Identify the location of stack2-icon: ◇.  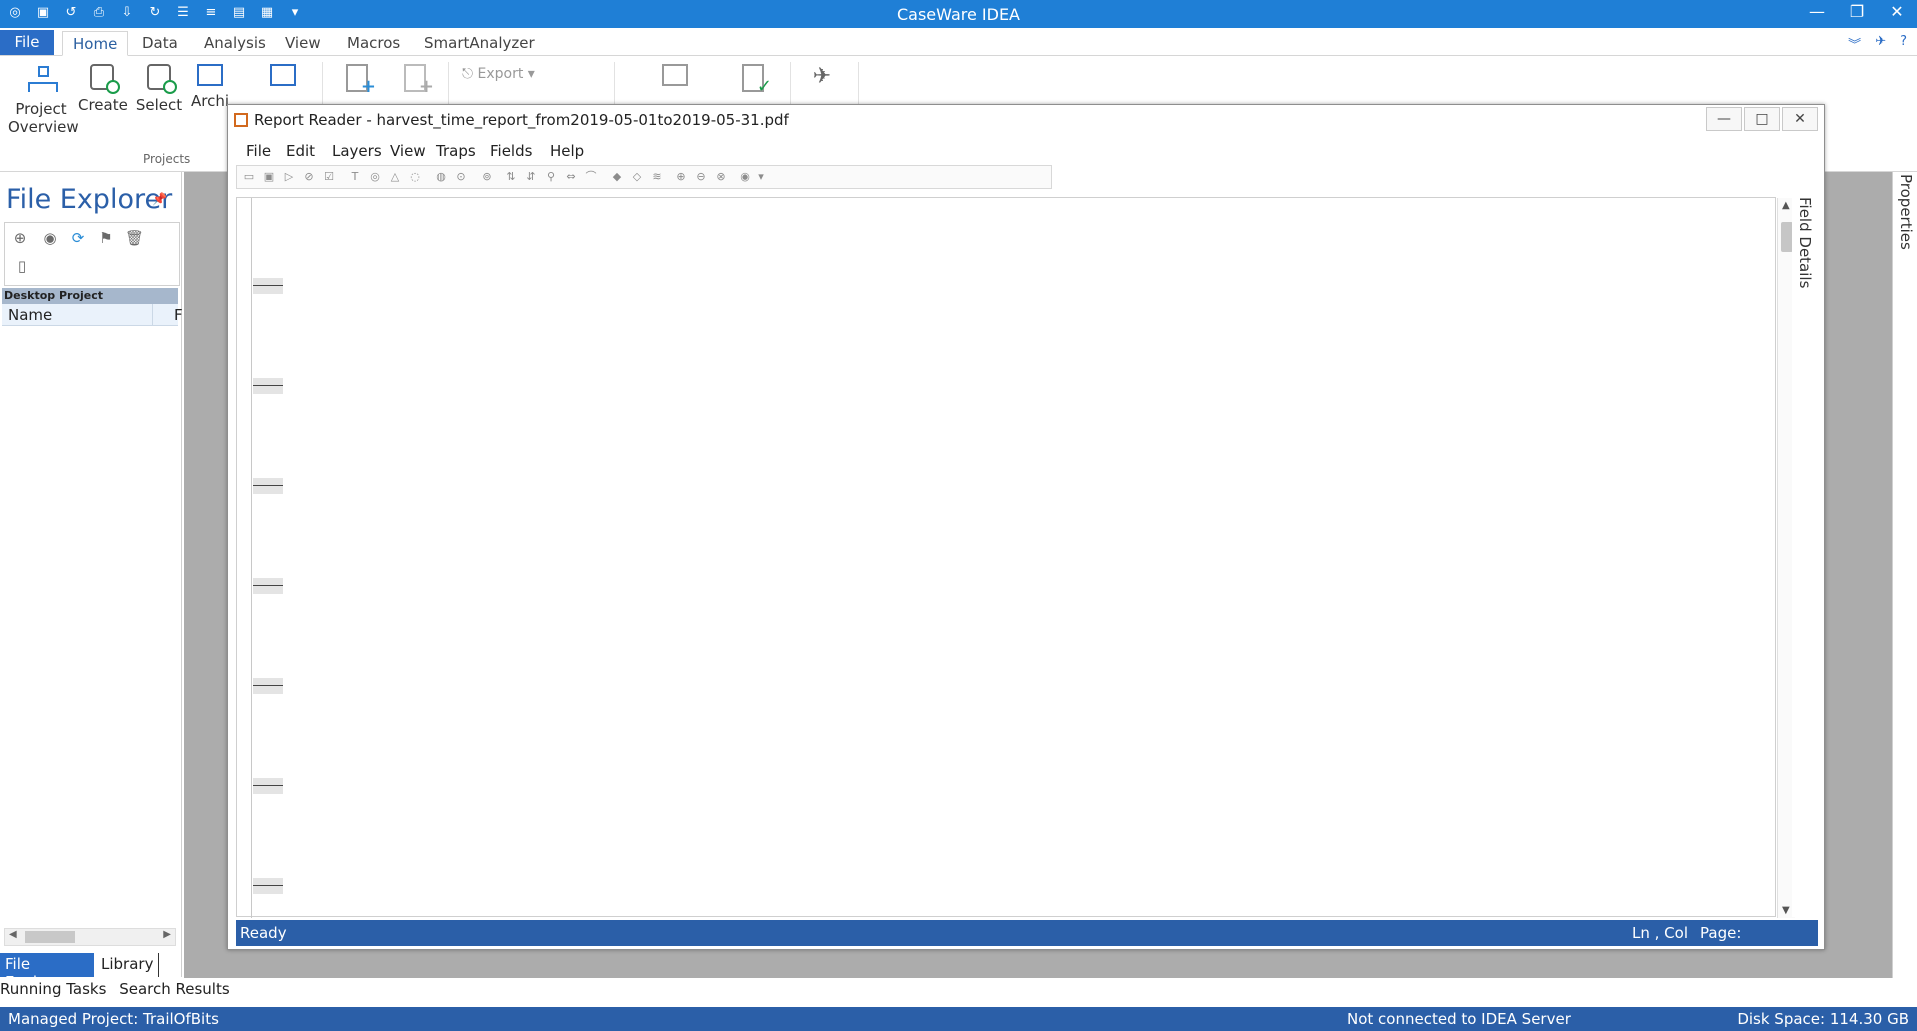
(637, 177).